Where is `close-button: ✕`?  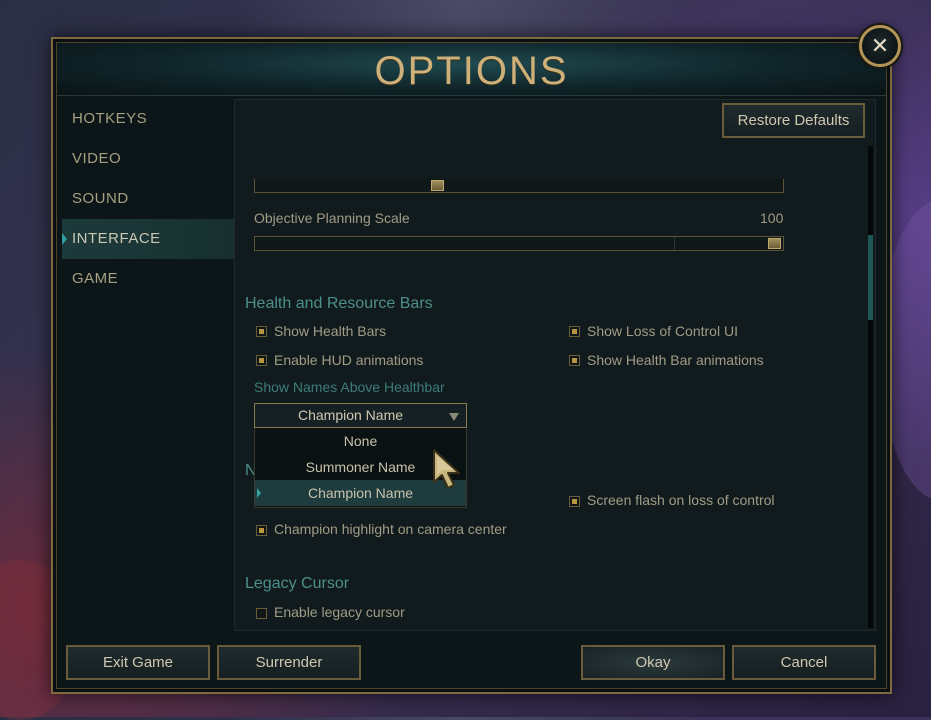
close-button: ✕ is located at coordinates (880, 46).